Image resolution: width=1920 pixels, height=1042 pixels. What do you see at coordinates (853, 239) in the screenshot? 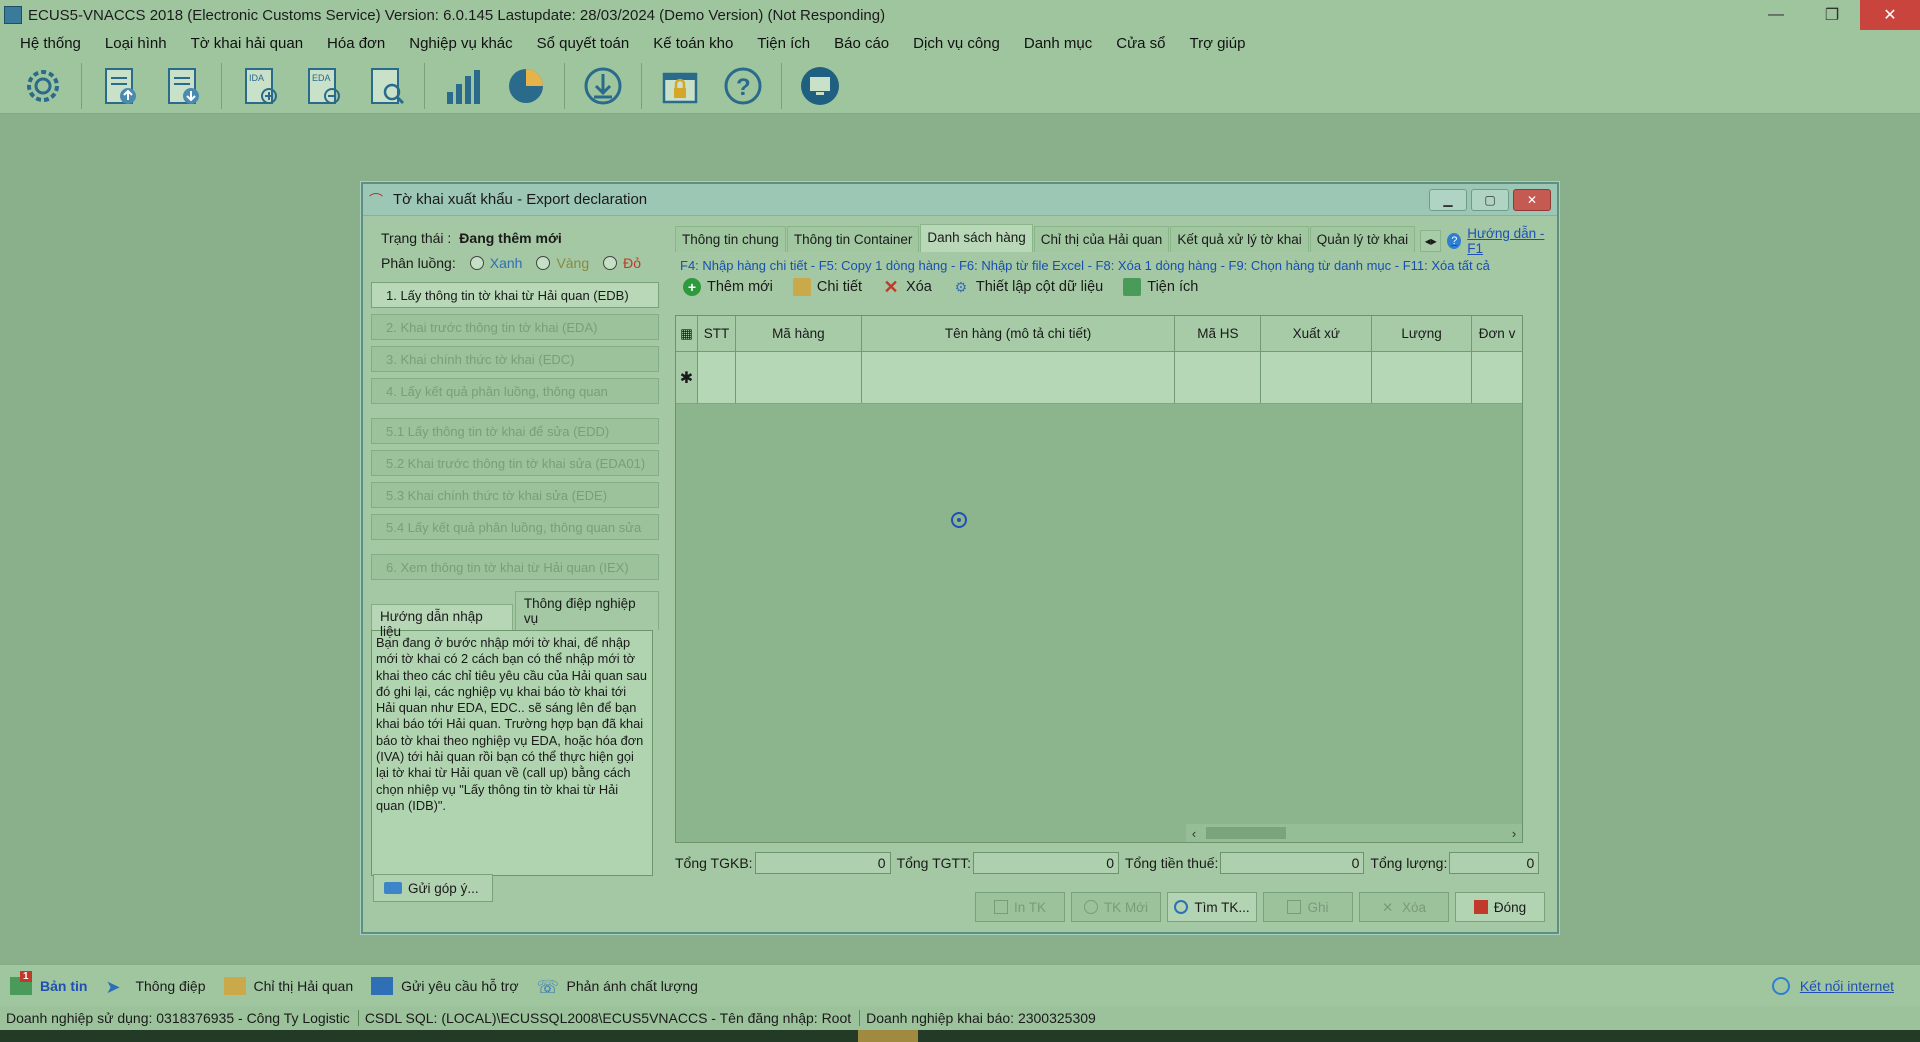
I see `tab-container-info: Thông tin Container` at bounding box center [853, 239].